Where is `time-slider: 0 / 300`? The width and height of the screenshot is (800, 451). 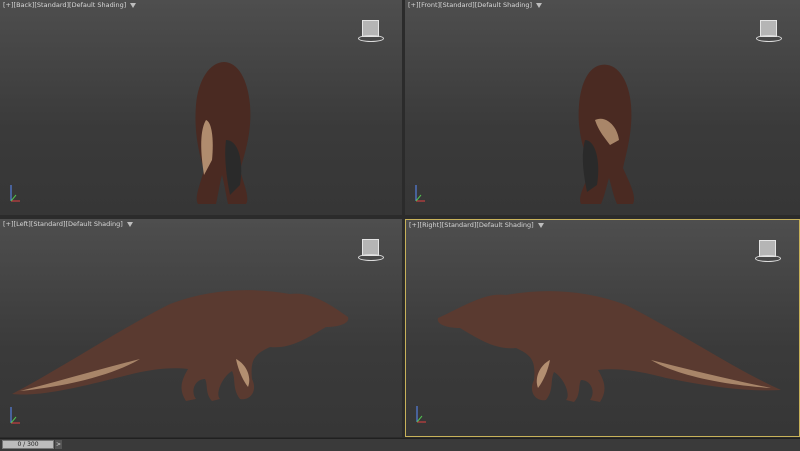
time-slider: 0 / 300 is located at coordinates (28, 444).